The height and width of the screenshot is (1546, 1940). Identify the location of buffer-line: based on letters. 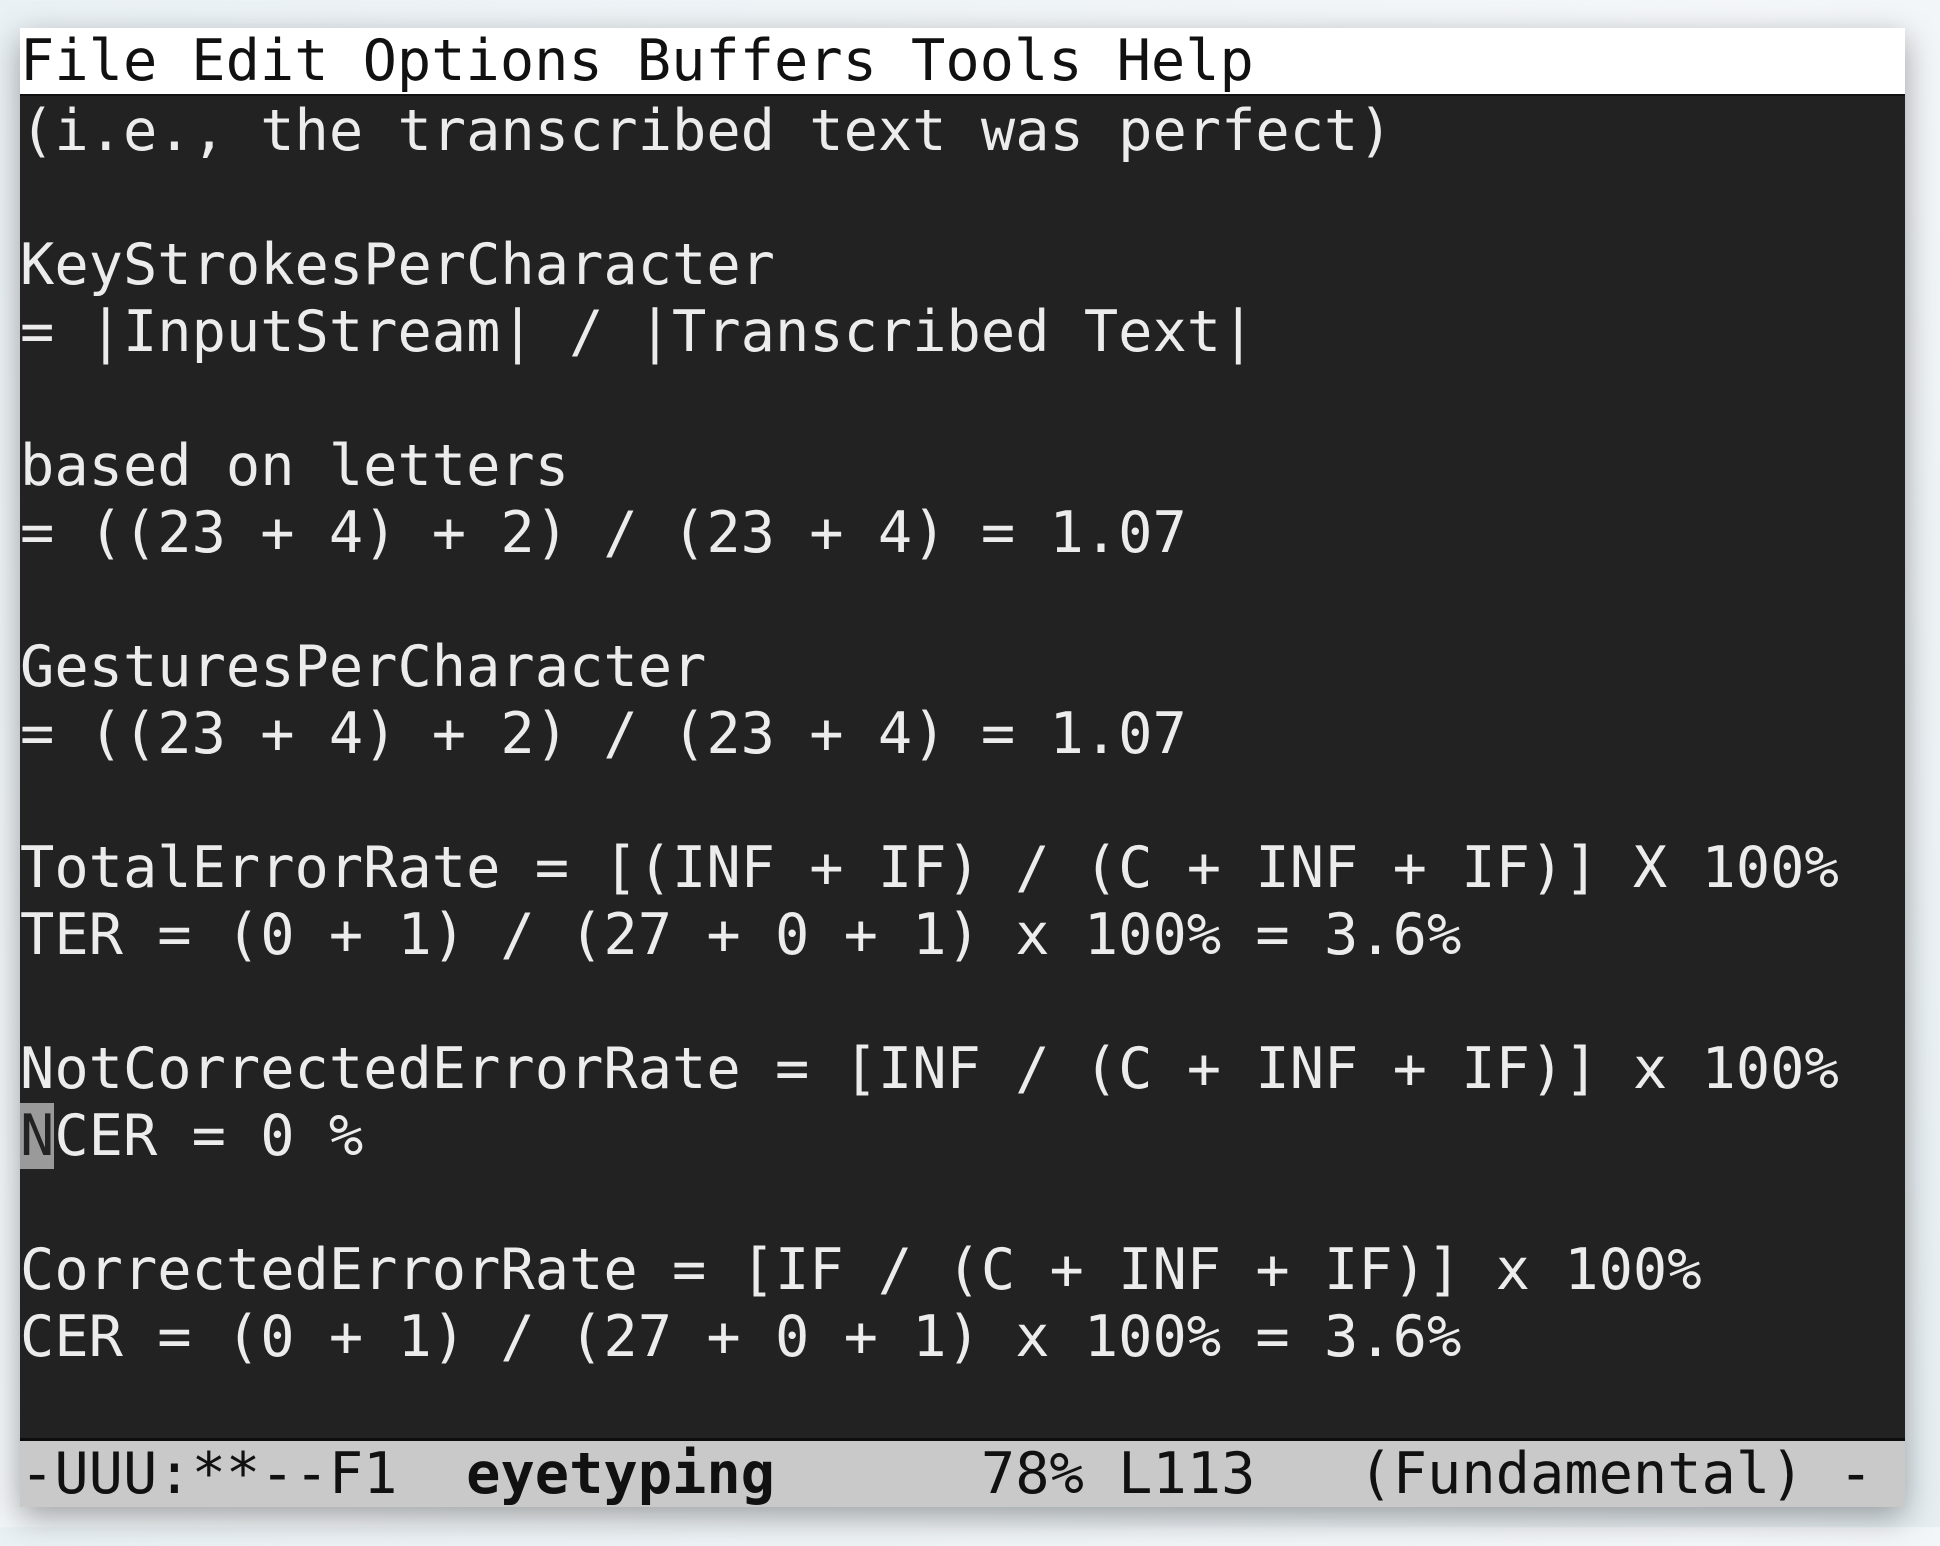
(295, 466).